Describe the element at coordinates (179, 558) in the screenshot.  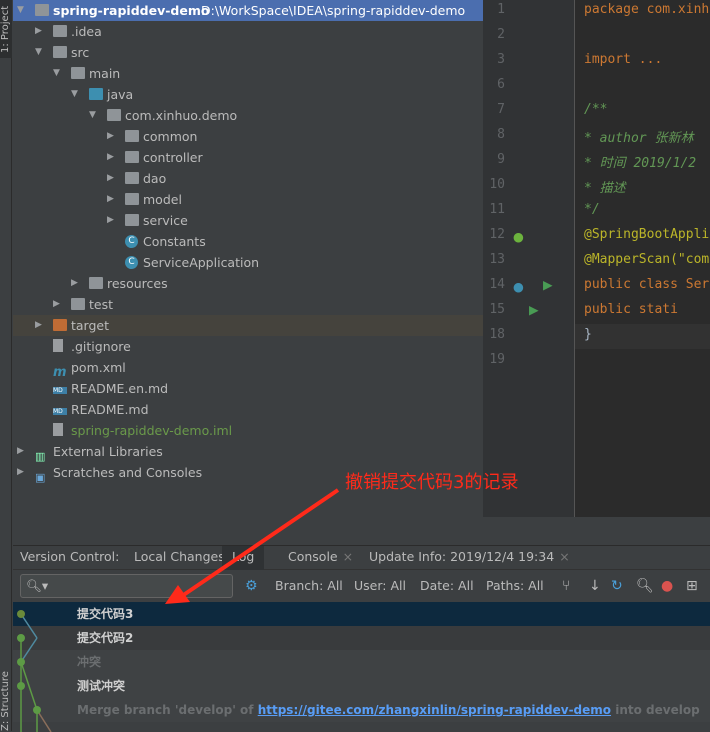
I see `vcs-tab: Local Changes` at that location.